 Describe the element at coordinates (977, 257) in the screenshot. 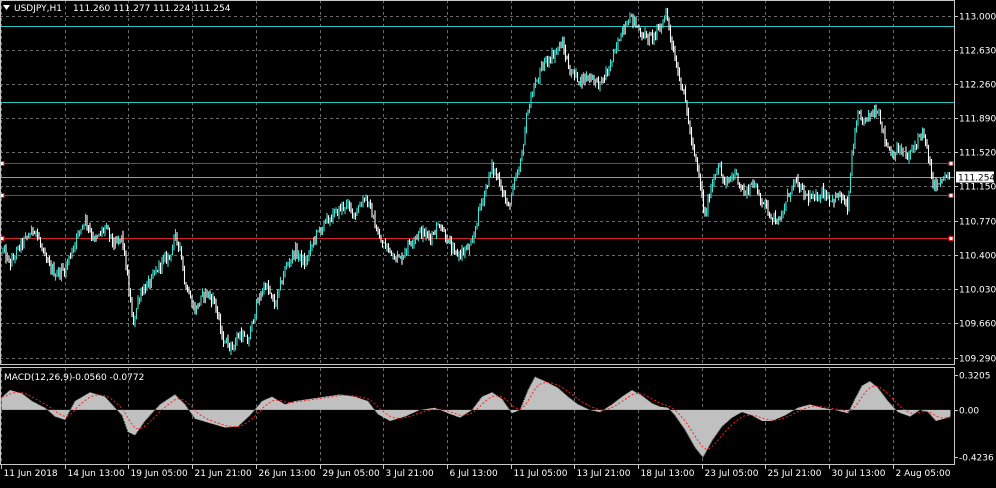

I see `price-tick-label: 110.400` at that location.